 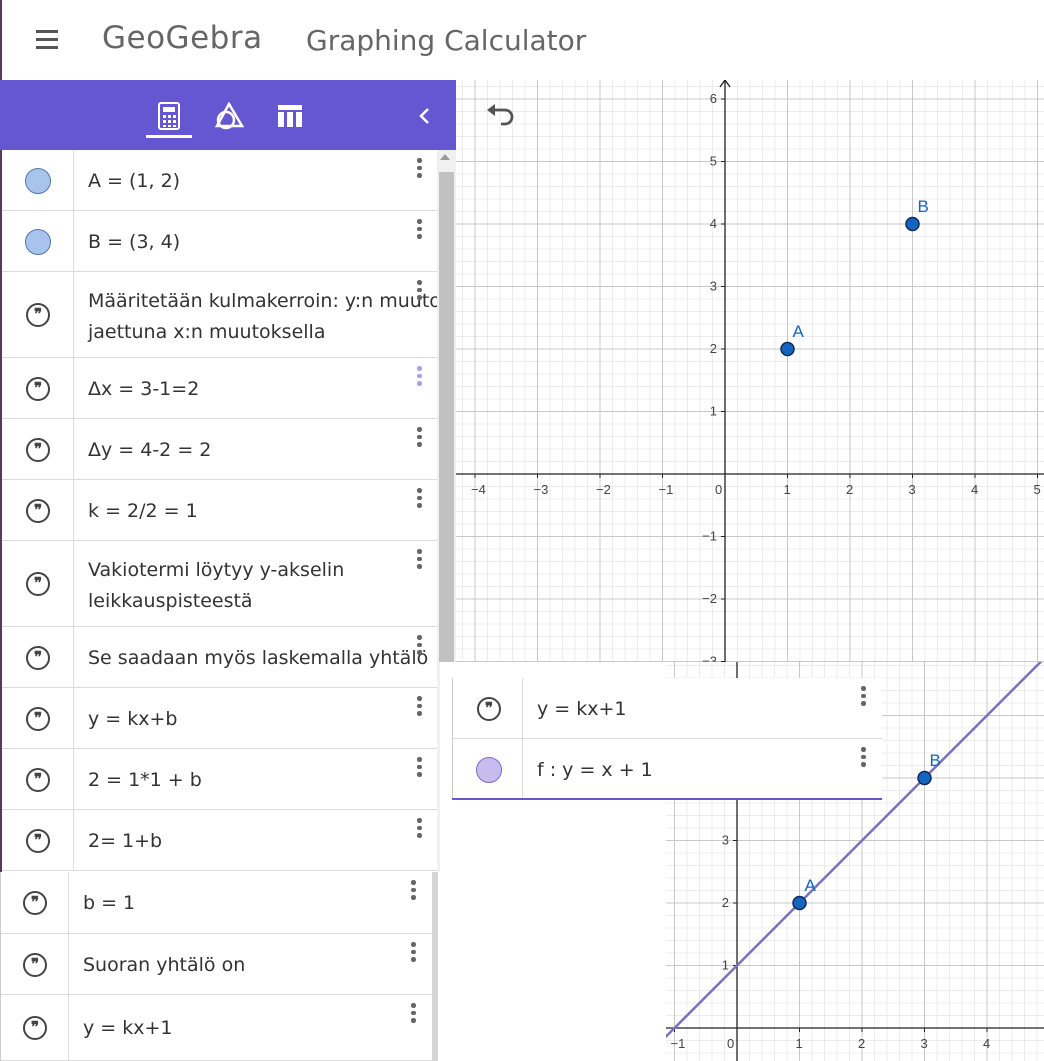 What do you see at coordinates (425, 116) in the screenshot?
I see `collapse-chevron-icon` at bounding box center [425, 116].